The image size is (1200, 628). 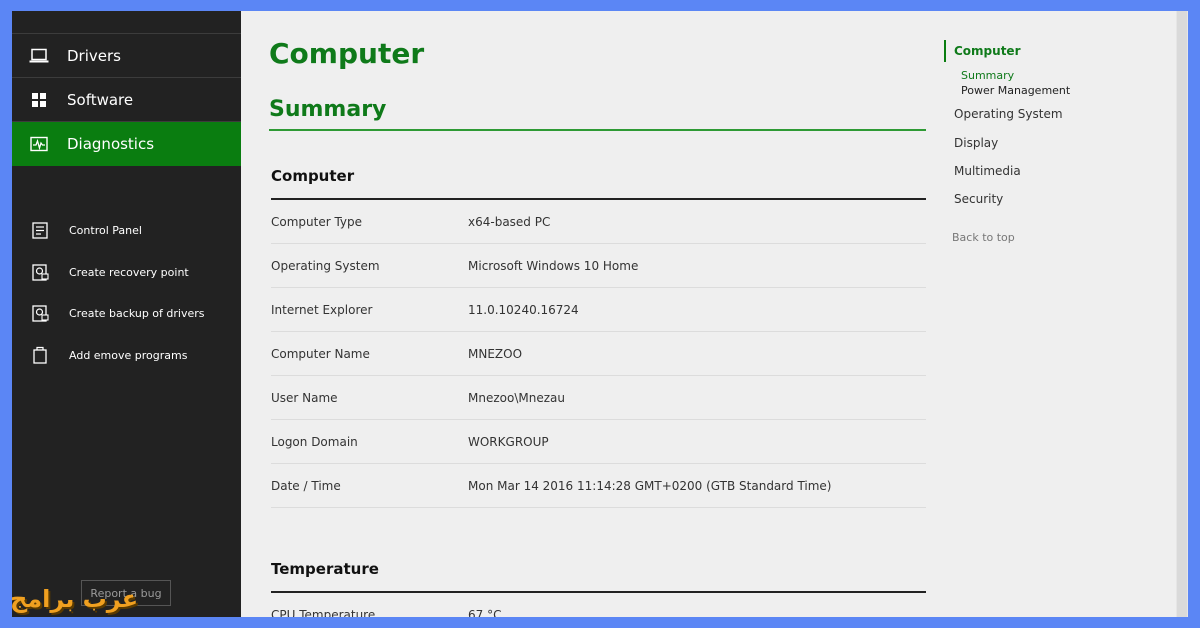 I want to click on tool-control-panel-label: Control Panel, so click(x=105, y=230).